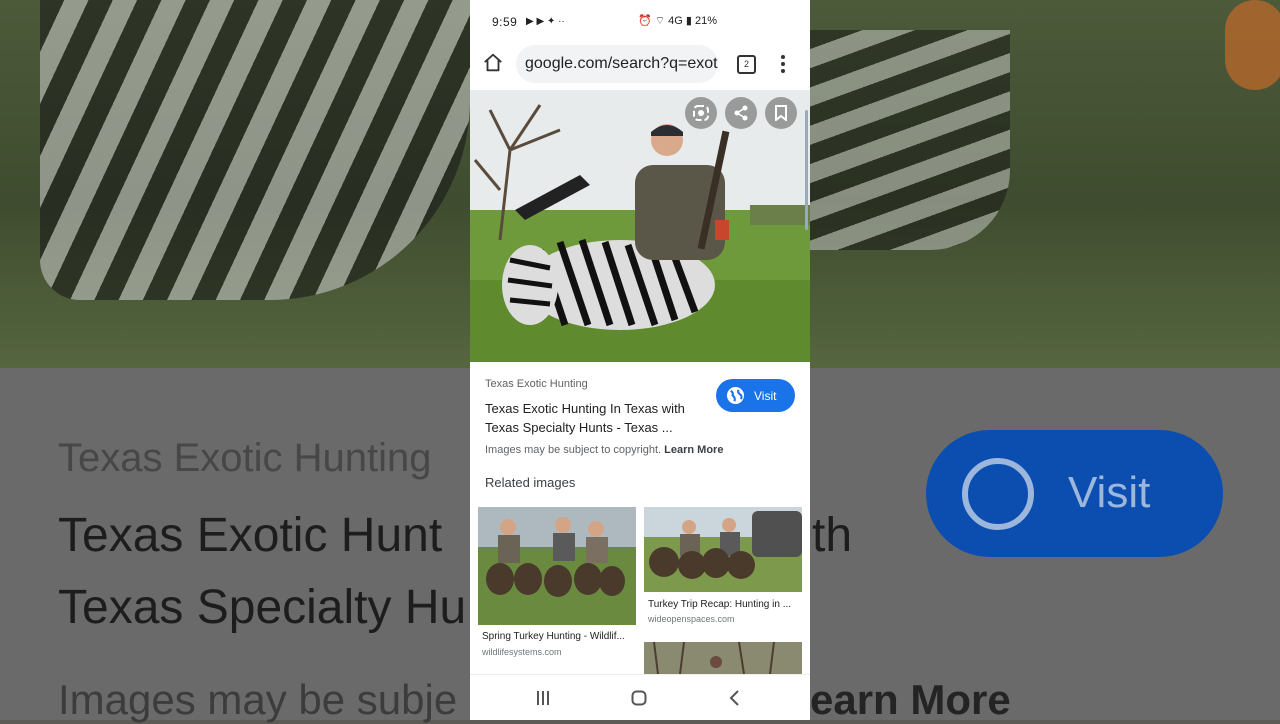  I want to click on background-visit-label: Visit, so click(1109, 492).